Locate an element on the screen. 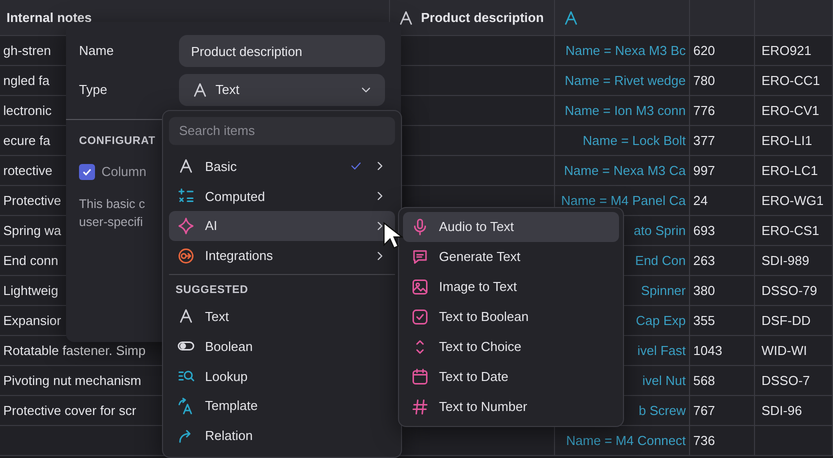 The width and height of the screenshot is (833, 458). column-header: Product description is located at coordinates (472, 18).